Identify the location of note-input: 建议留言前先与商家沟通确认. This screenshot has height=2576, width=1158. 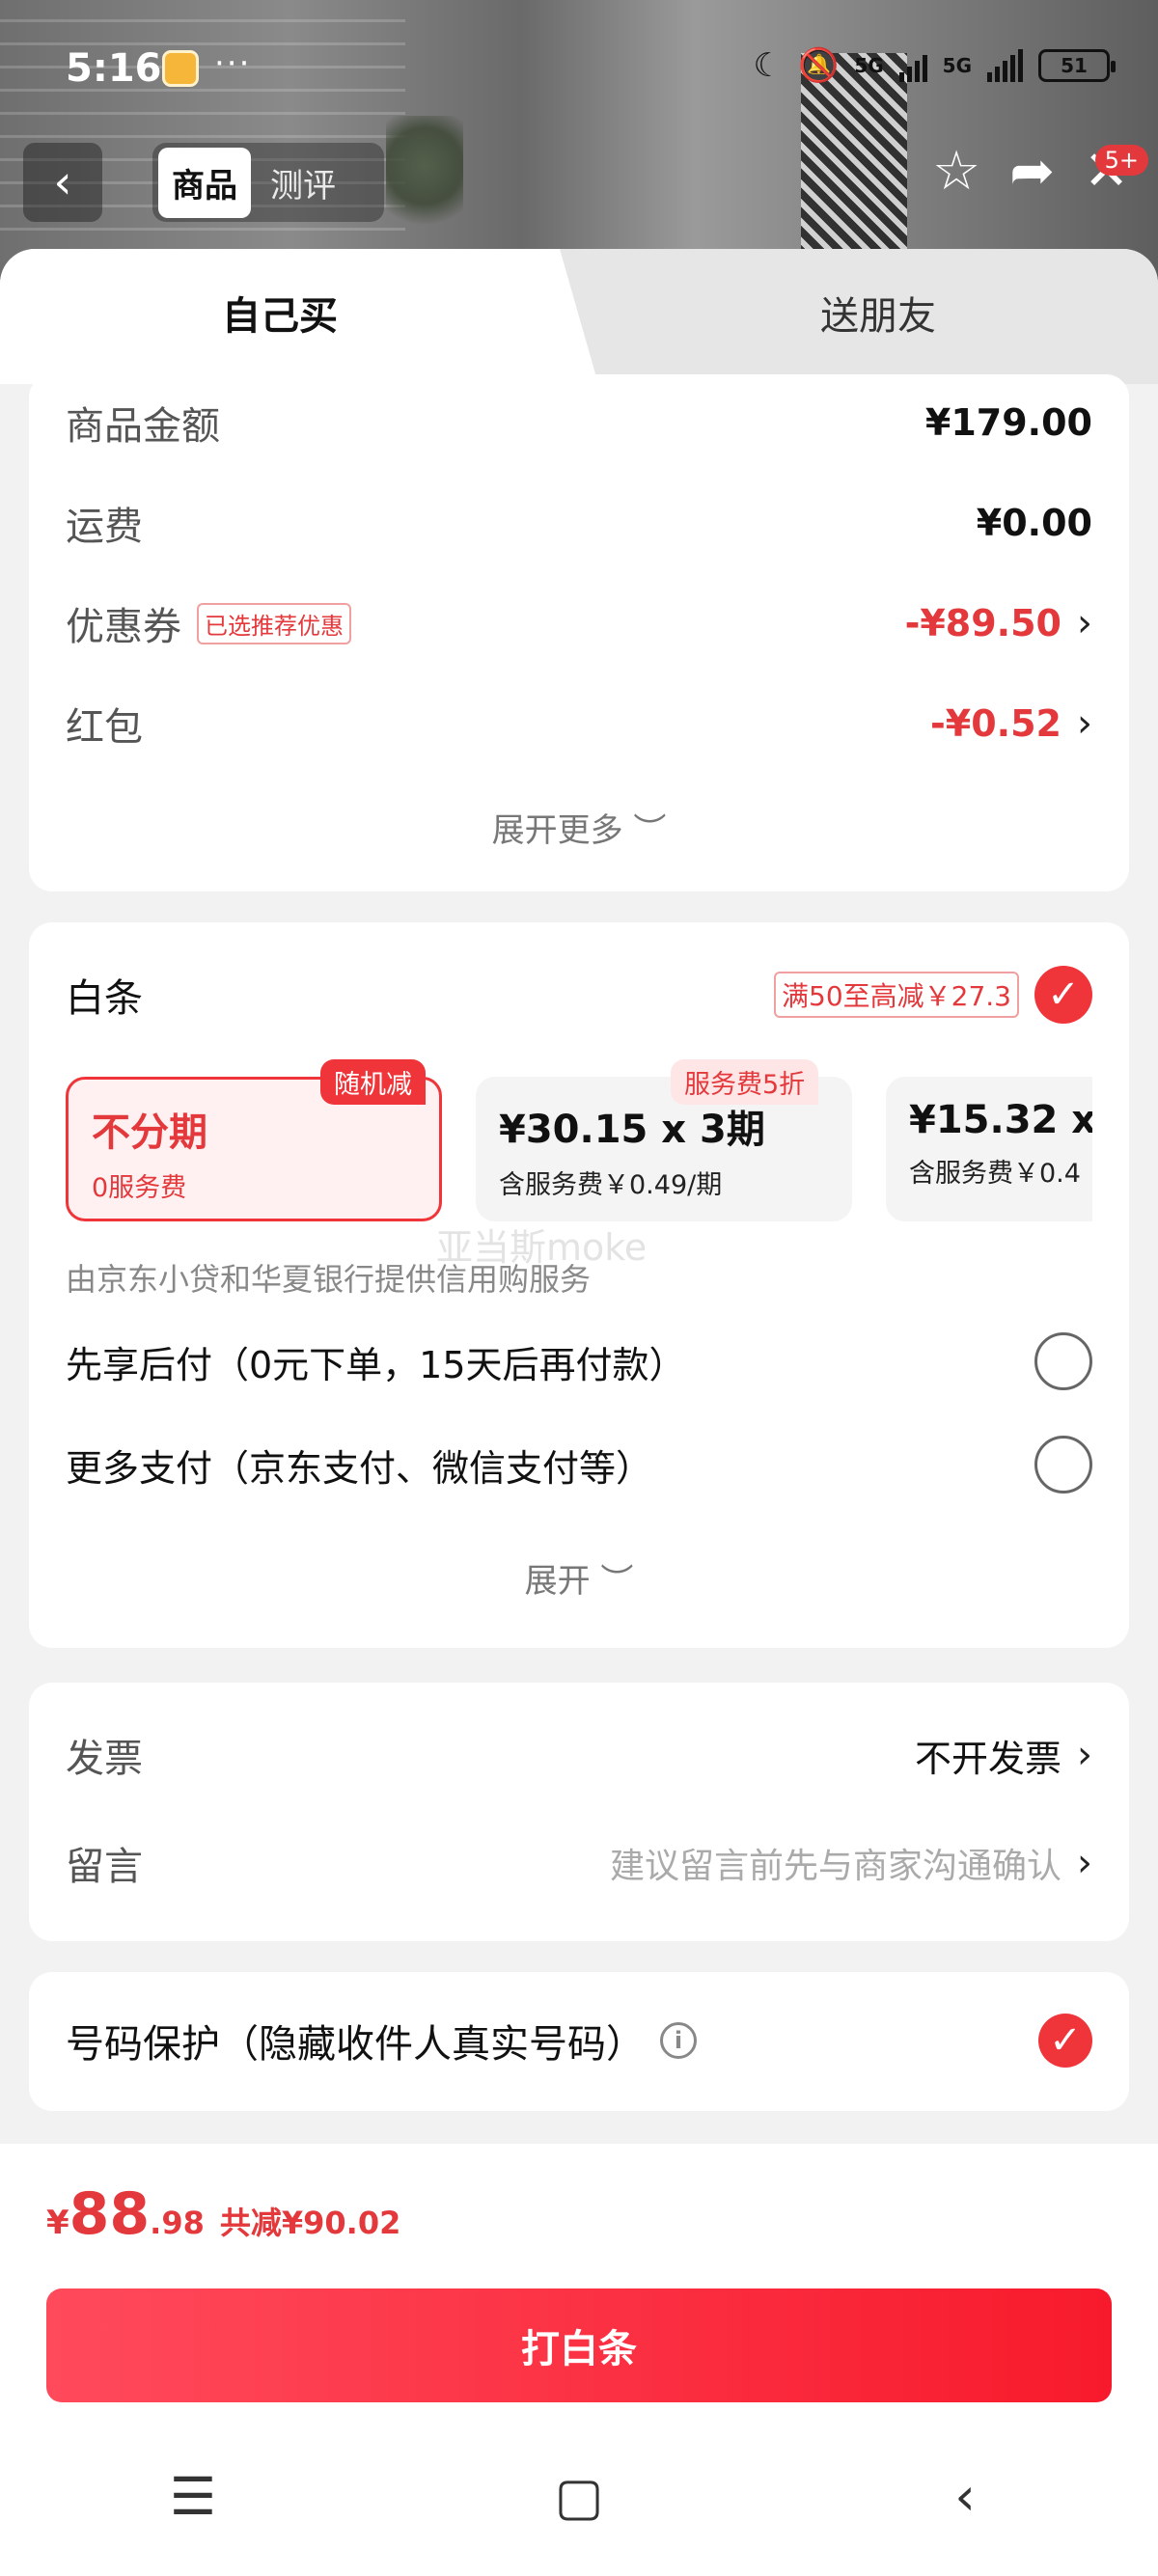
(836, 1863).